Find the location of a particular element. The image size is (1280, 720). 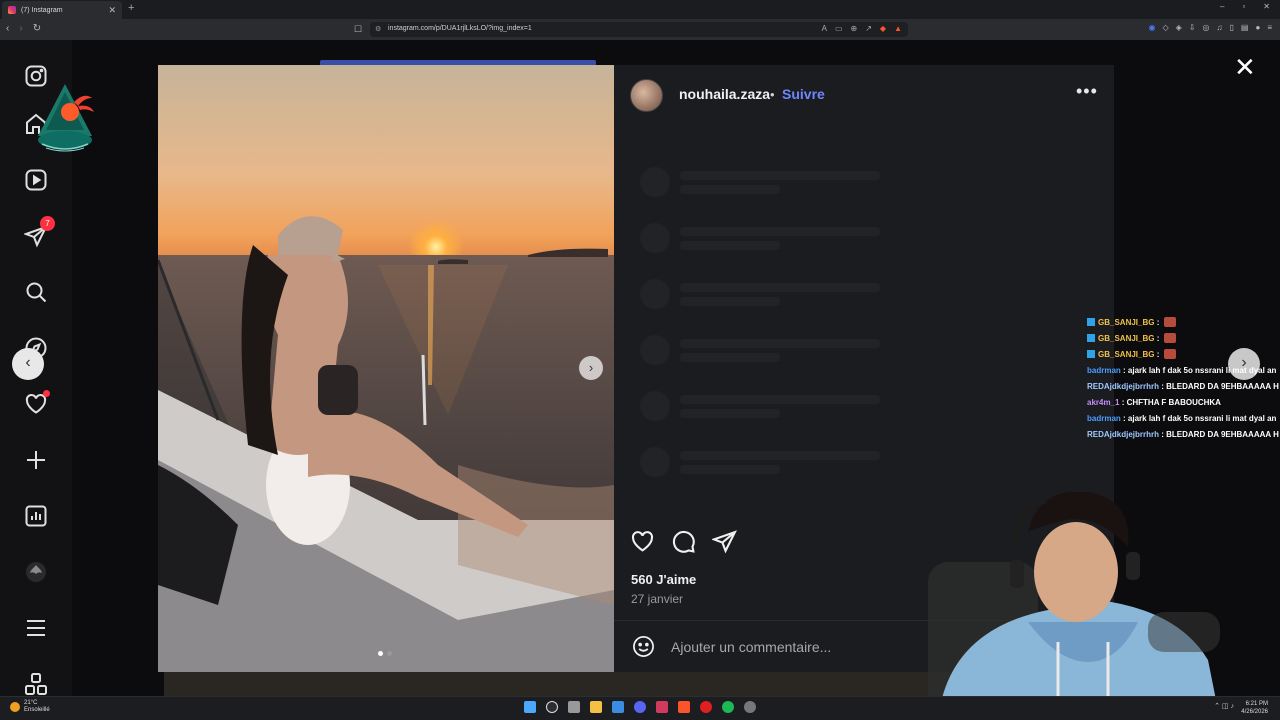

post-author-username: nouhaila.zaza is located at coordinates (724, 94).